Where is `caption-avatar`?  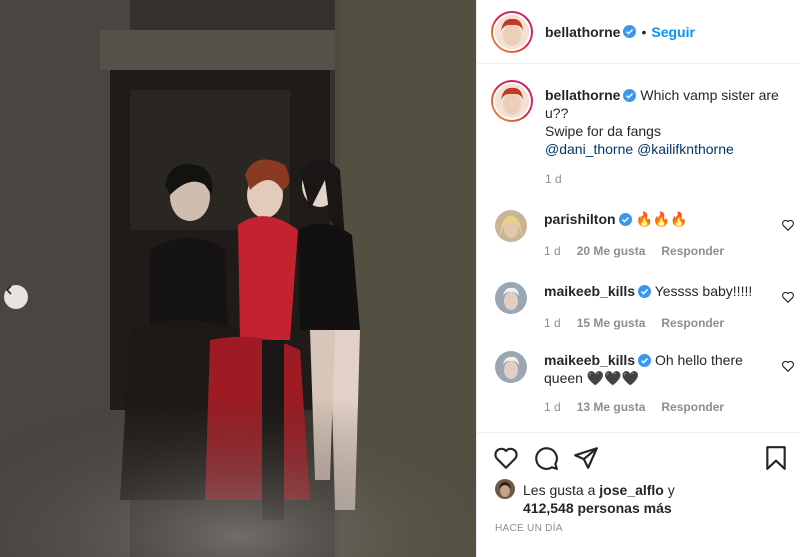 caption-avatar is located at coordinates (512, 101).